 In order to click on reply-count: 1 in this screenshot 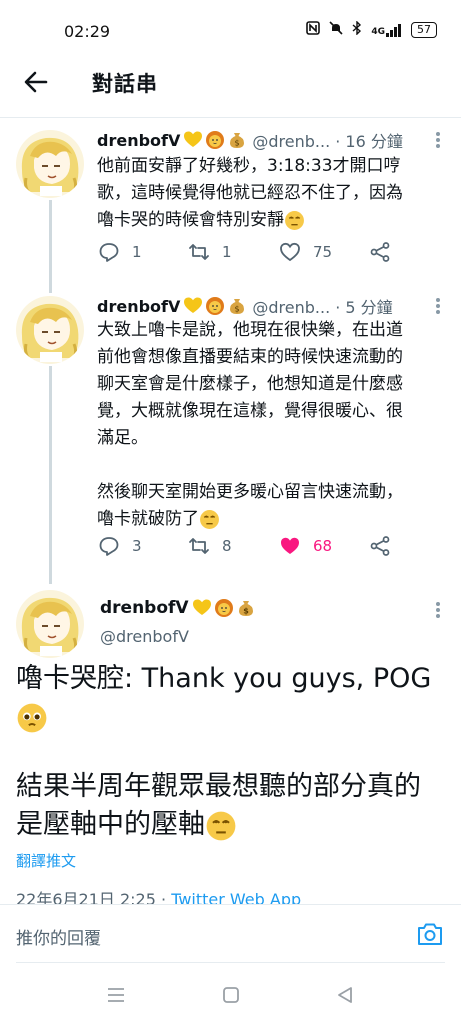, I will do `click(137, 252)`.